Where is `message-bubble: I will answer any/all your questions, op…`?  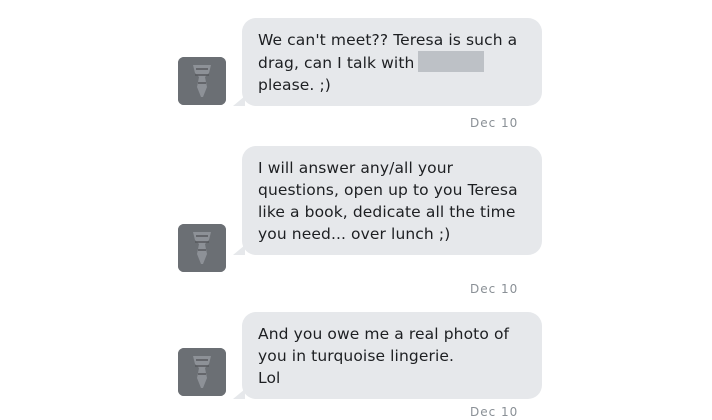 message-bubble: I will answer any/all your questions, op… is located at coordinates (387, 200).